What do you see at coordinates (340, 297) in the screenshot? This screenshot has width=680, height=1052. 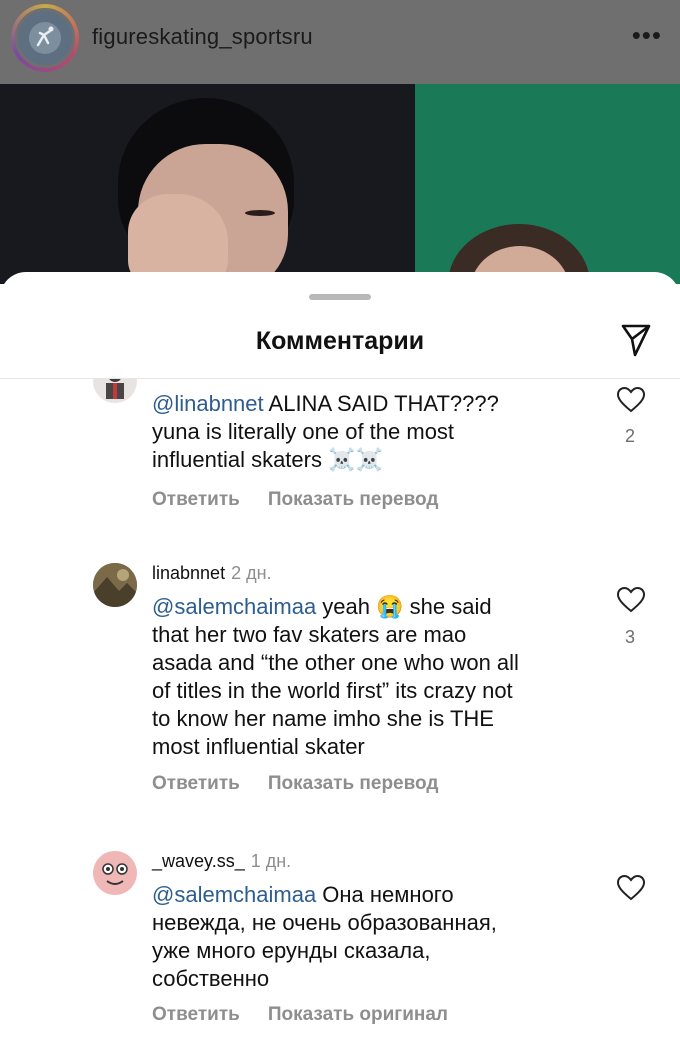 I see `sheet-grabber` at bounding box center [340, 297].